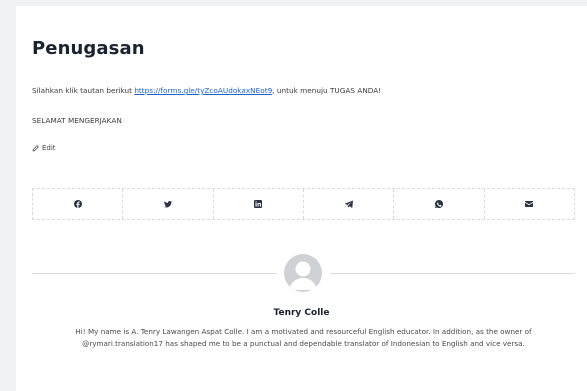 This screenshot has width=587, height=391. I want to click on telegram-icon, so click(348, 204).